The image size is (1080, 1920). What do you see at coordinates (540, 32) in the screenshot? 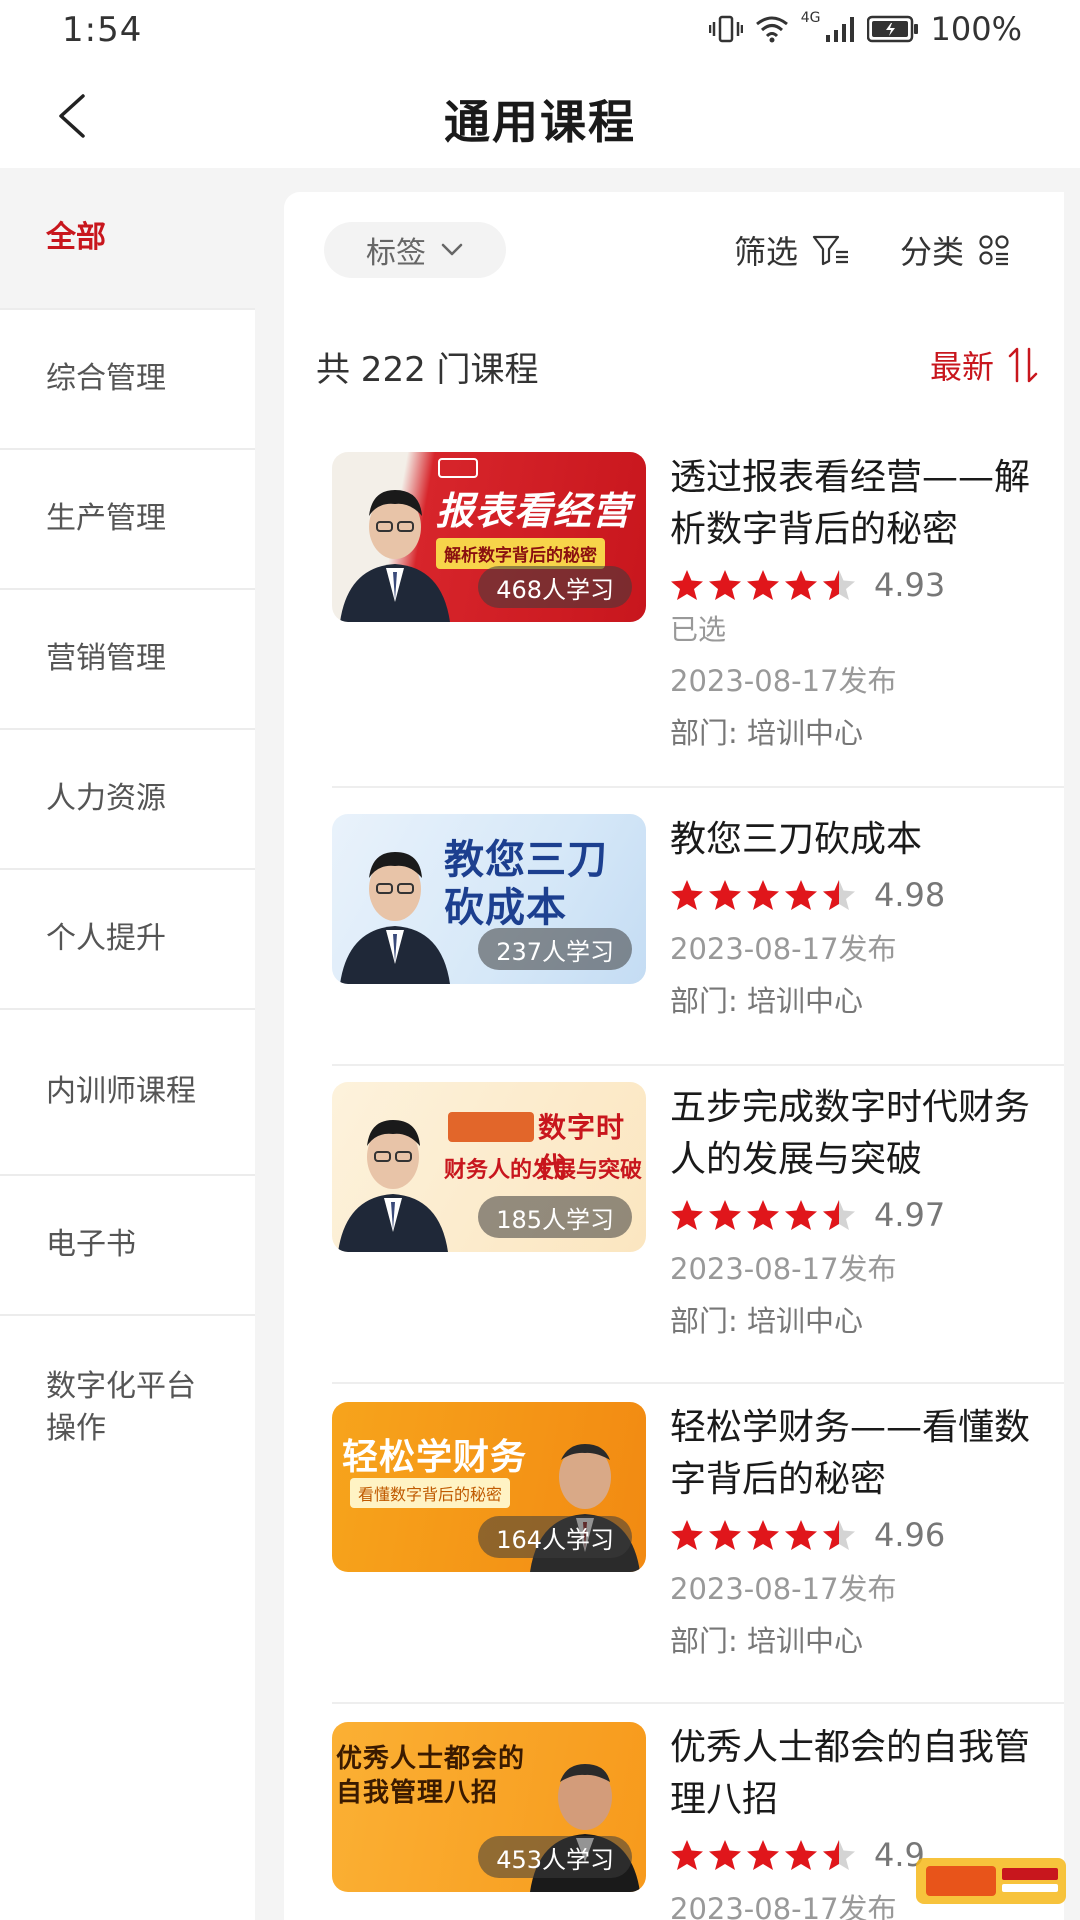
I see `status-bar: 1:54 4G 100%` at bounding box center [540, 32].